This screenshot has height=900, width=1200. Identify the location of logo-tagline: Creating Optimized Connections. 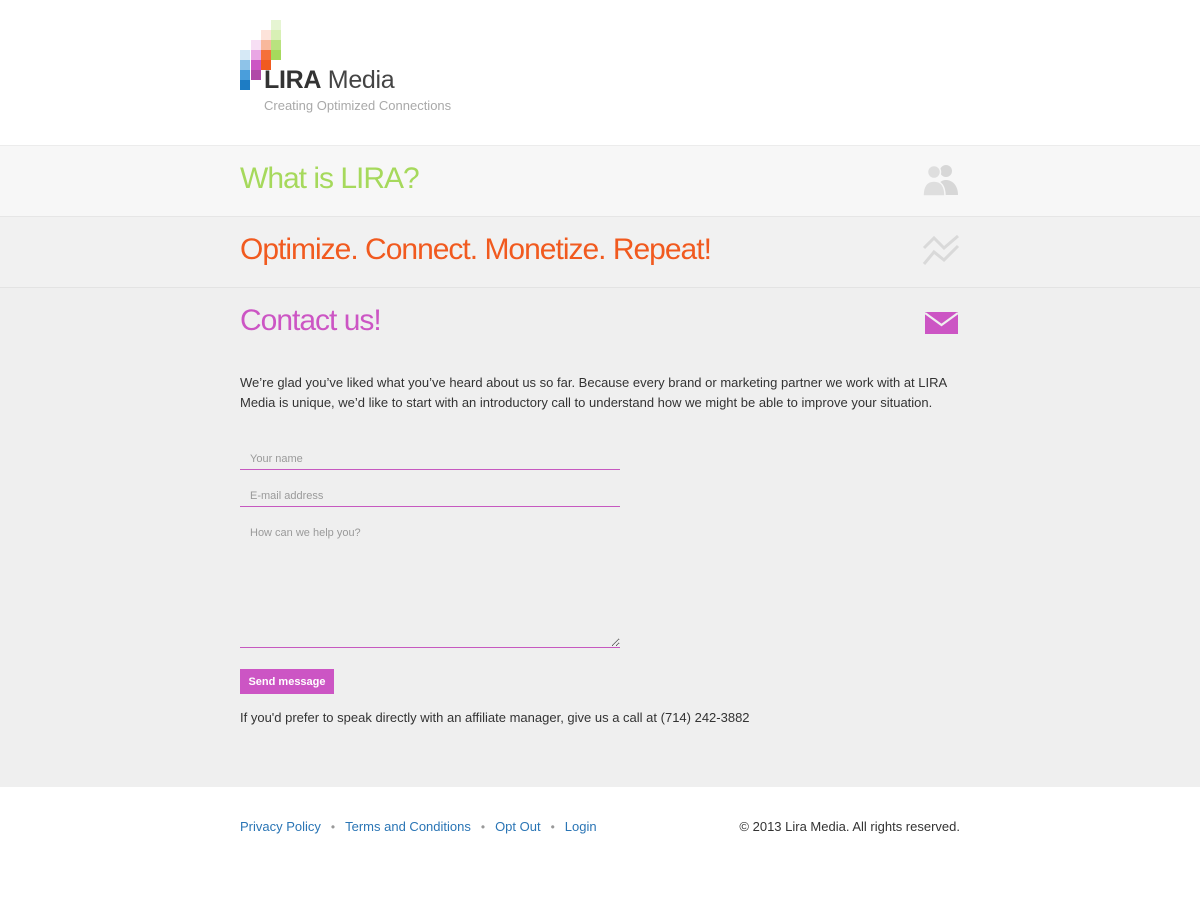
(358, 105).